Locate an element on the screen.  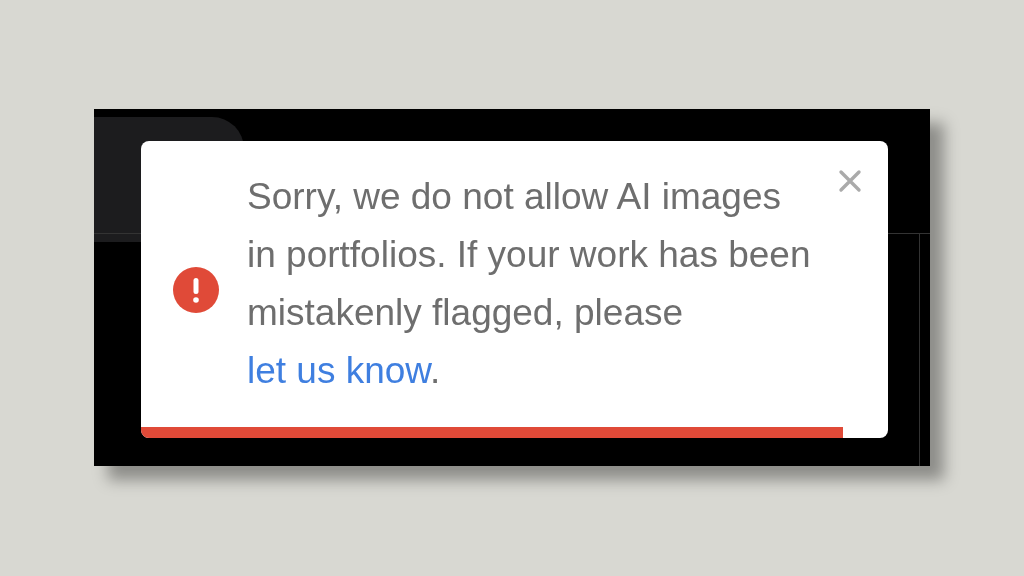
feedback-link: let us know is located at coordinates (339, 370).